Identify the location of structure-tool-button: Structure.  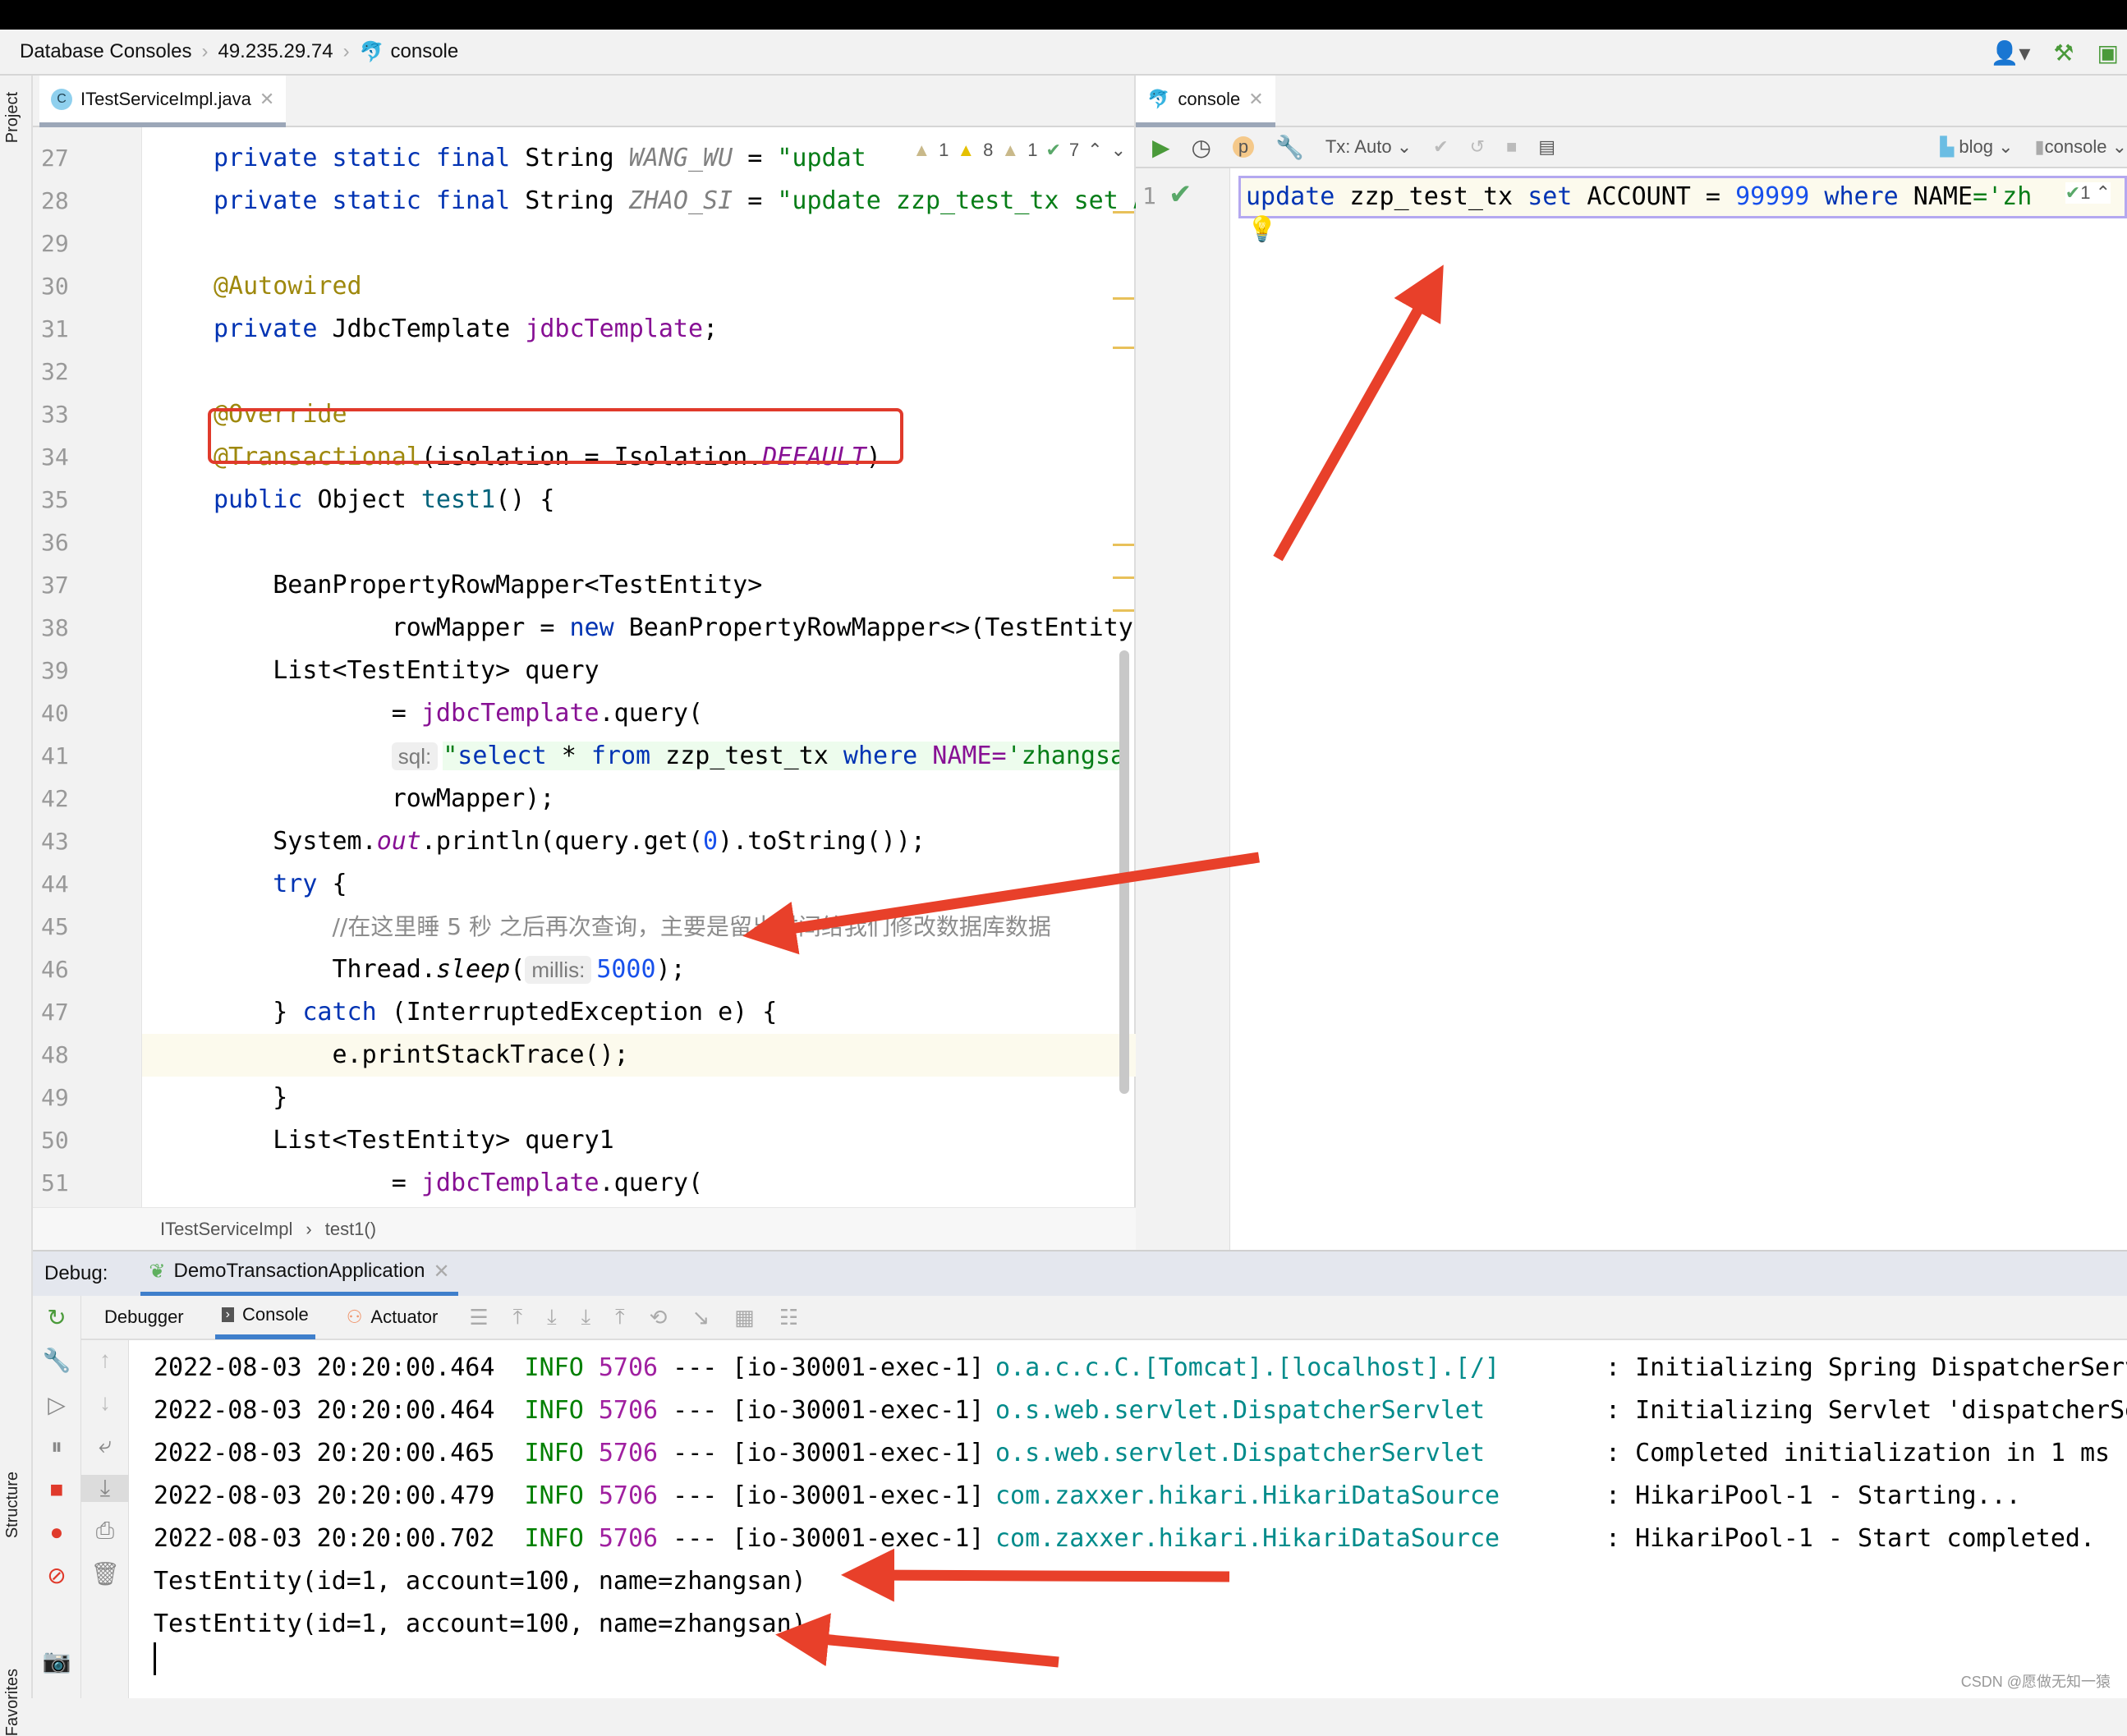
(12, 1505).